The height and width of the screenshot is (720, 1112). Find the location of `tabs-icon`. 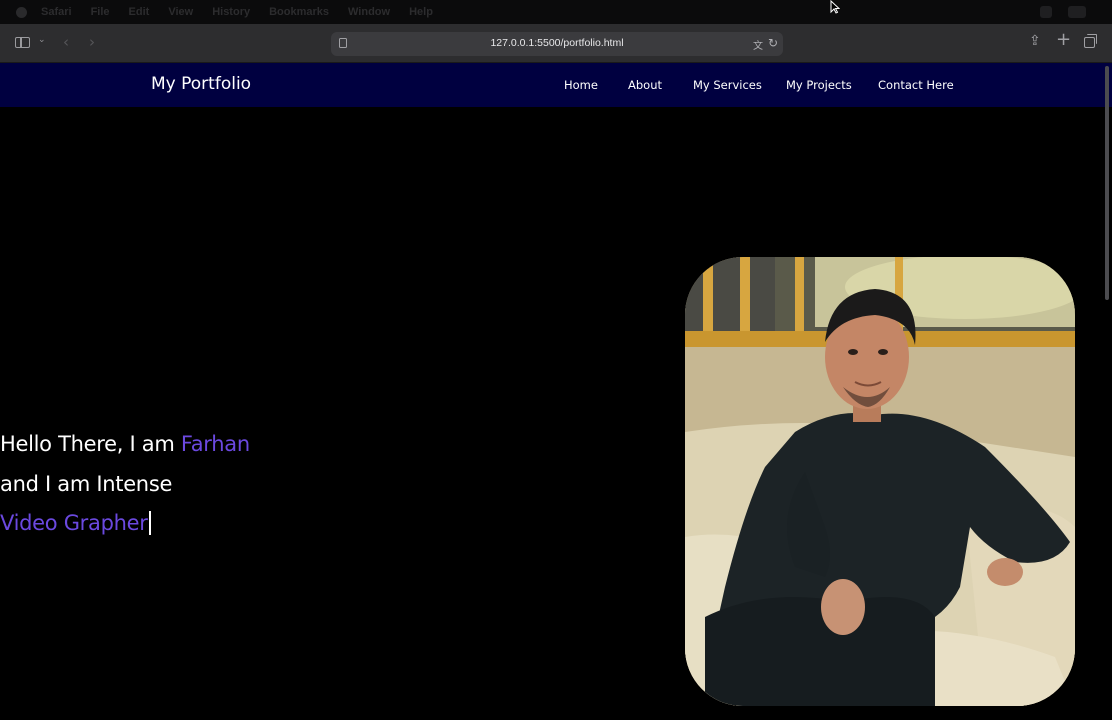

tabs-icon is located at coordinates (1090, 41).